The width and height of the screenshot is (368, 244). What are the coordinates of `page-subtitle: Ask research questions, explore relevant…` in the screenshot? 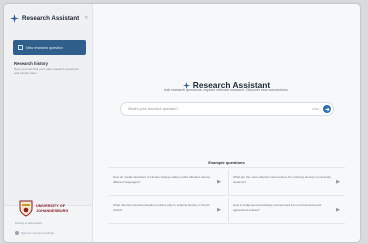 It's located at (226, 90).